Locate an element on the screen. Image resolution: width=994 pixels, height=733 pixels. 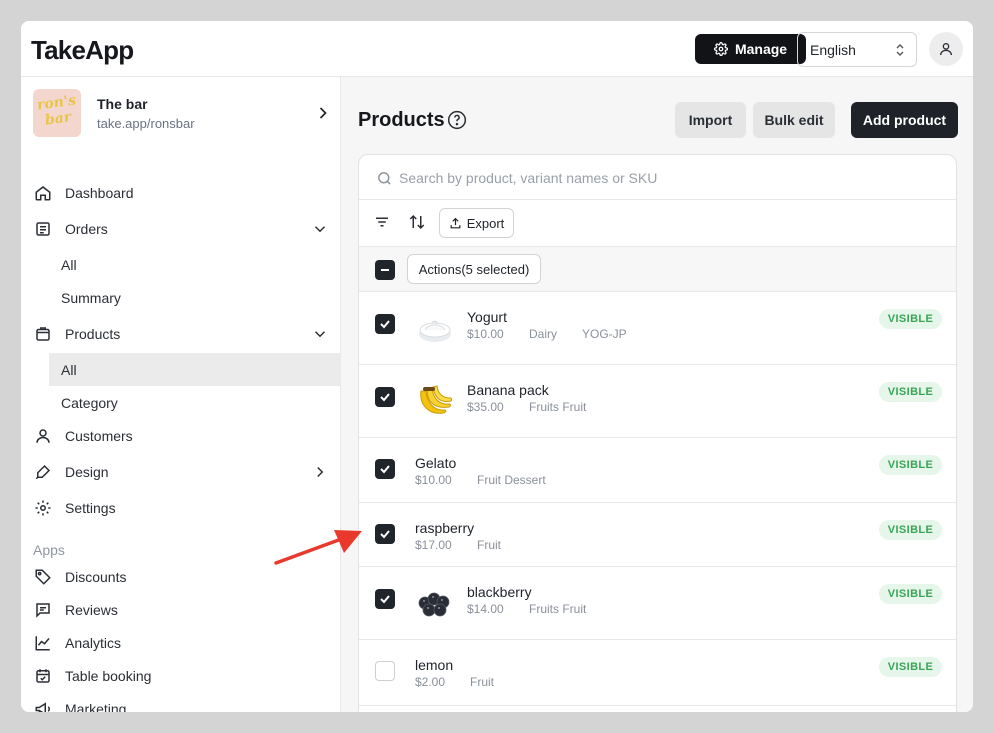
yogurt-image is located at coordinates (435, 331).